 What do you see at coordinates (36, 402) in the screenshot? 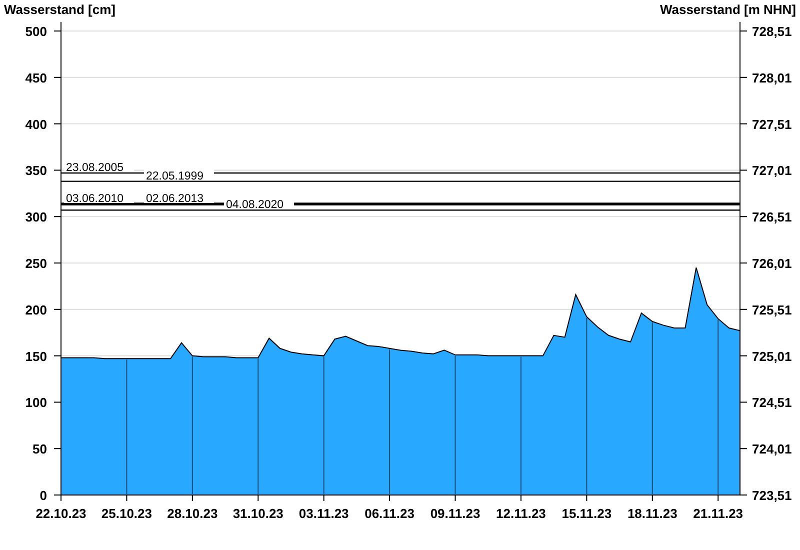
I see `axis-tick-label: 100` at bounding box center [36, 402].